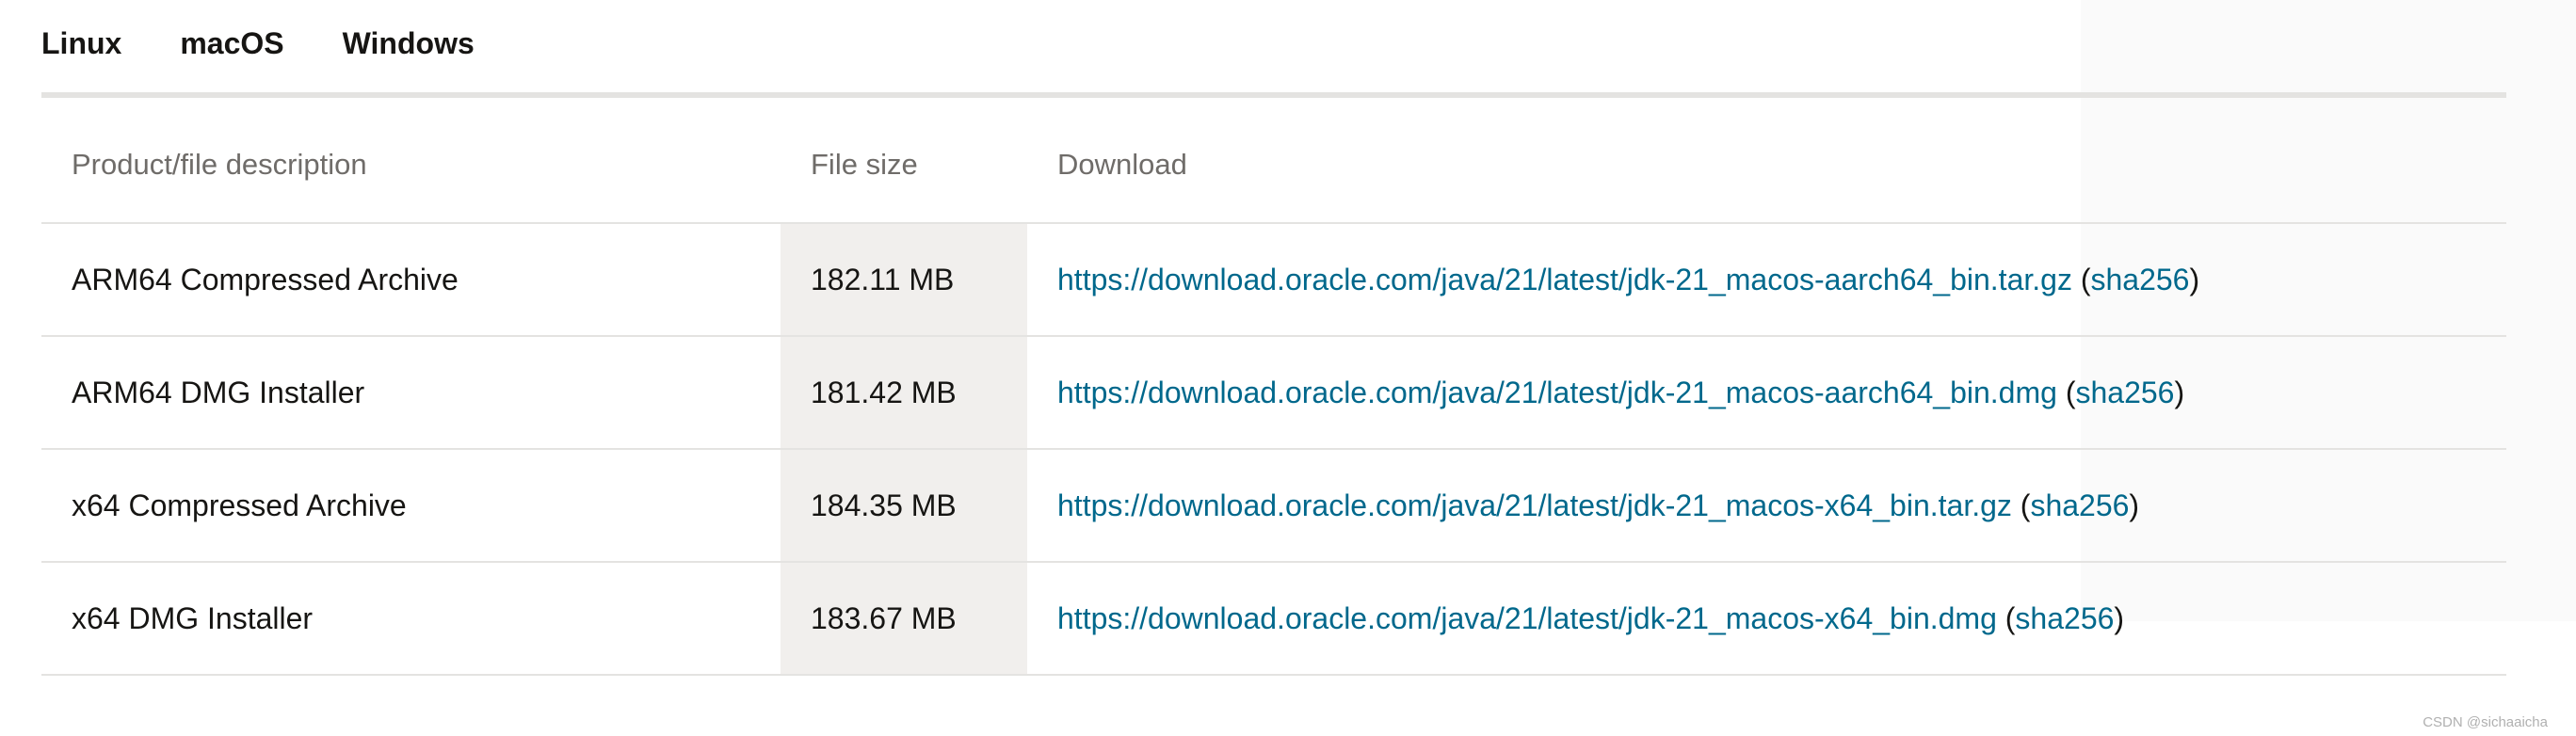  I want to click on column-header-description: Product/file description, so click(411, 165).